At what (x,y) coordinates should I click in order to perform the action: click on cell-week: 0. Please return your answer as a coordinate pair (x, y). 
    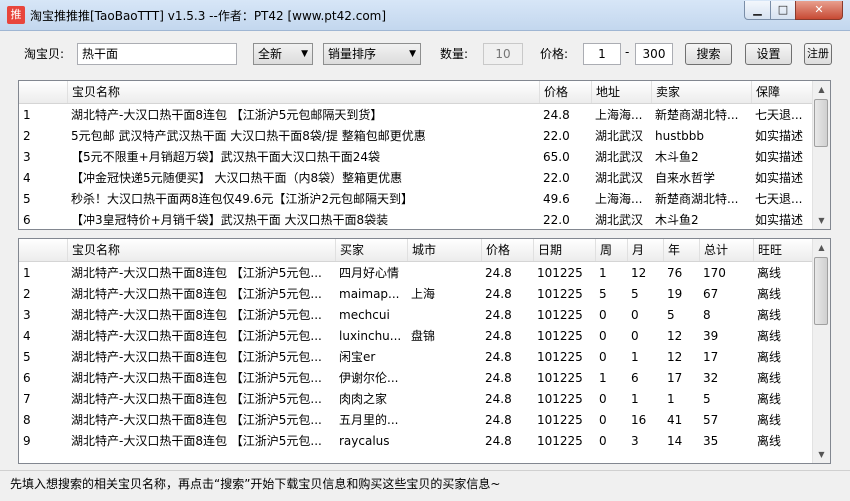
    Looking at the image, I should click on (603, 357).